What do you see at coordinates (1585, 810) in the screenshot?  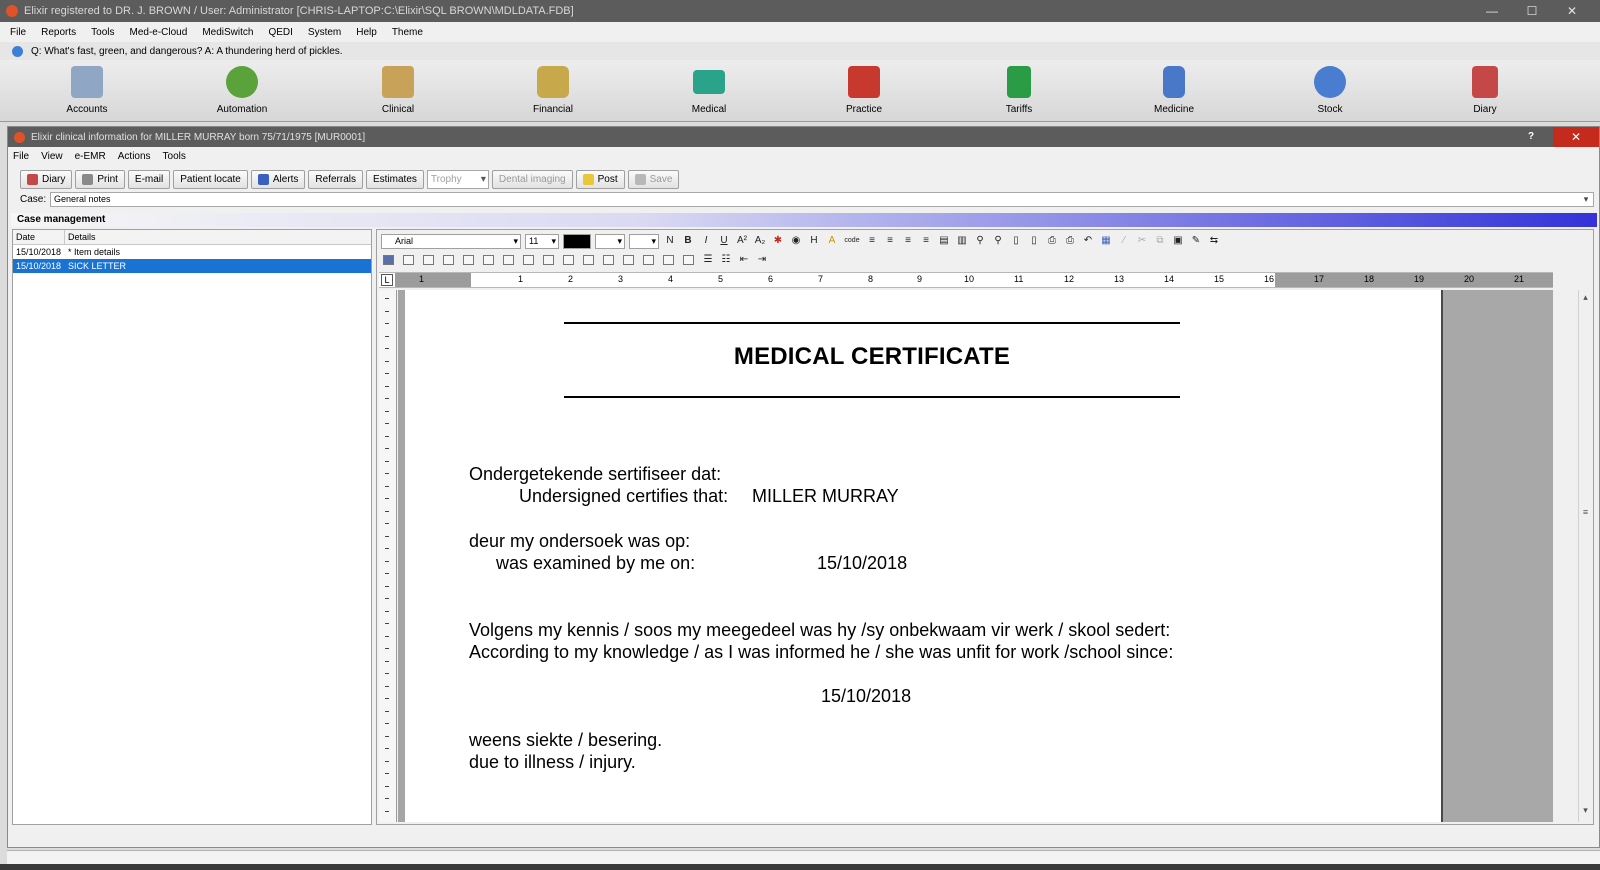 I see `scroll-down-icon: ▾` at bounding box center [1585, 810].